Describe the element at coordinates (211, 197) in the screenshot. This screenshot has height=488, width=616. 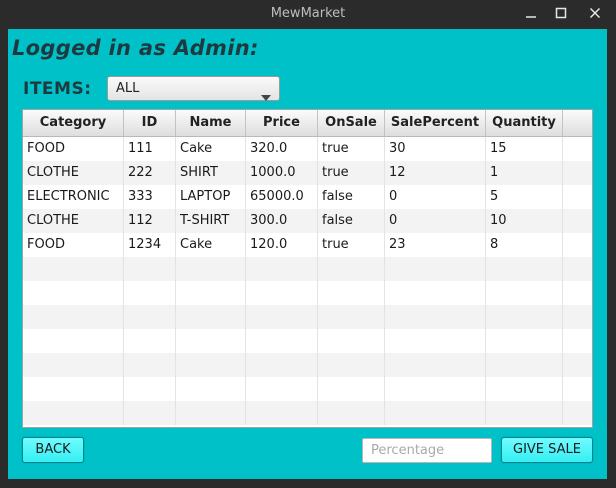
I see `table-cell: LAPTOP` at that location.